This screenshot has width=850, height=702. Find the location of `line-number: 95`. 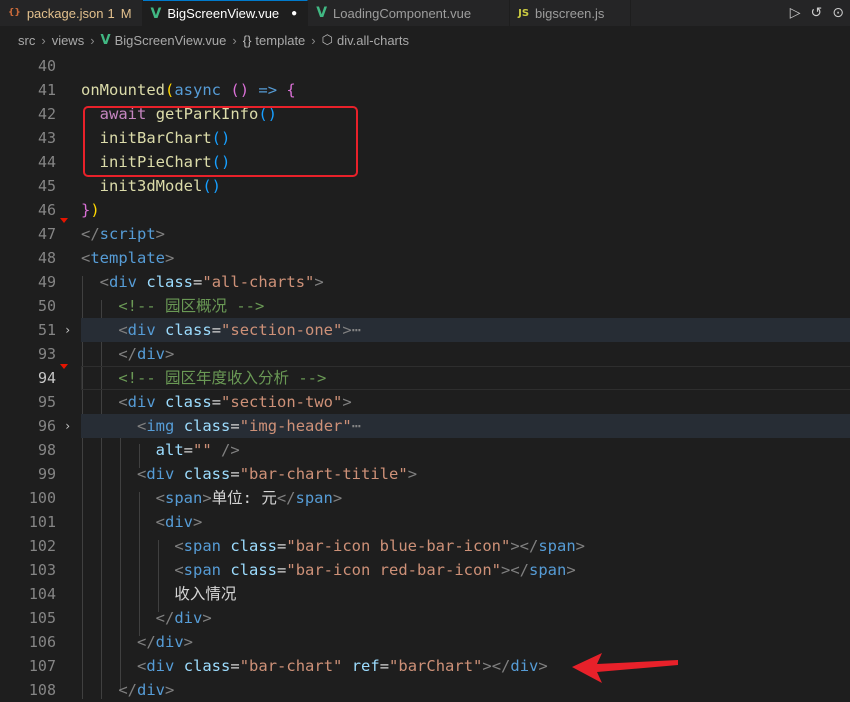

line-number: 95 is located at coordinates (46, 402).